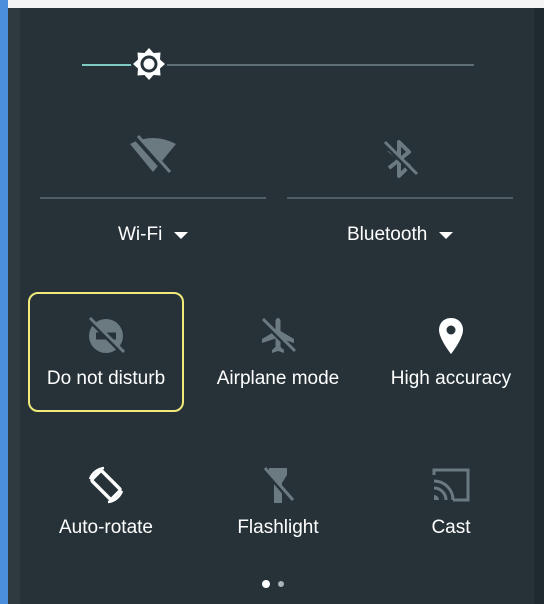 This screenshot has width=544, height=604. I want to click on location-icon, so click(451, 336).